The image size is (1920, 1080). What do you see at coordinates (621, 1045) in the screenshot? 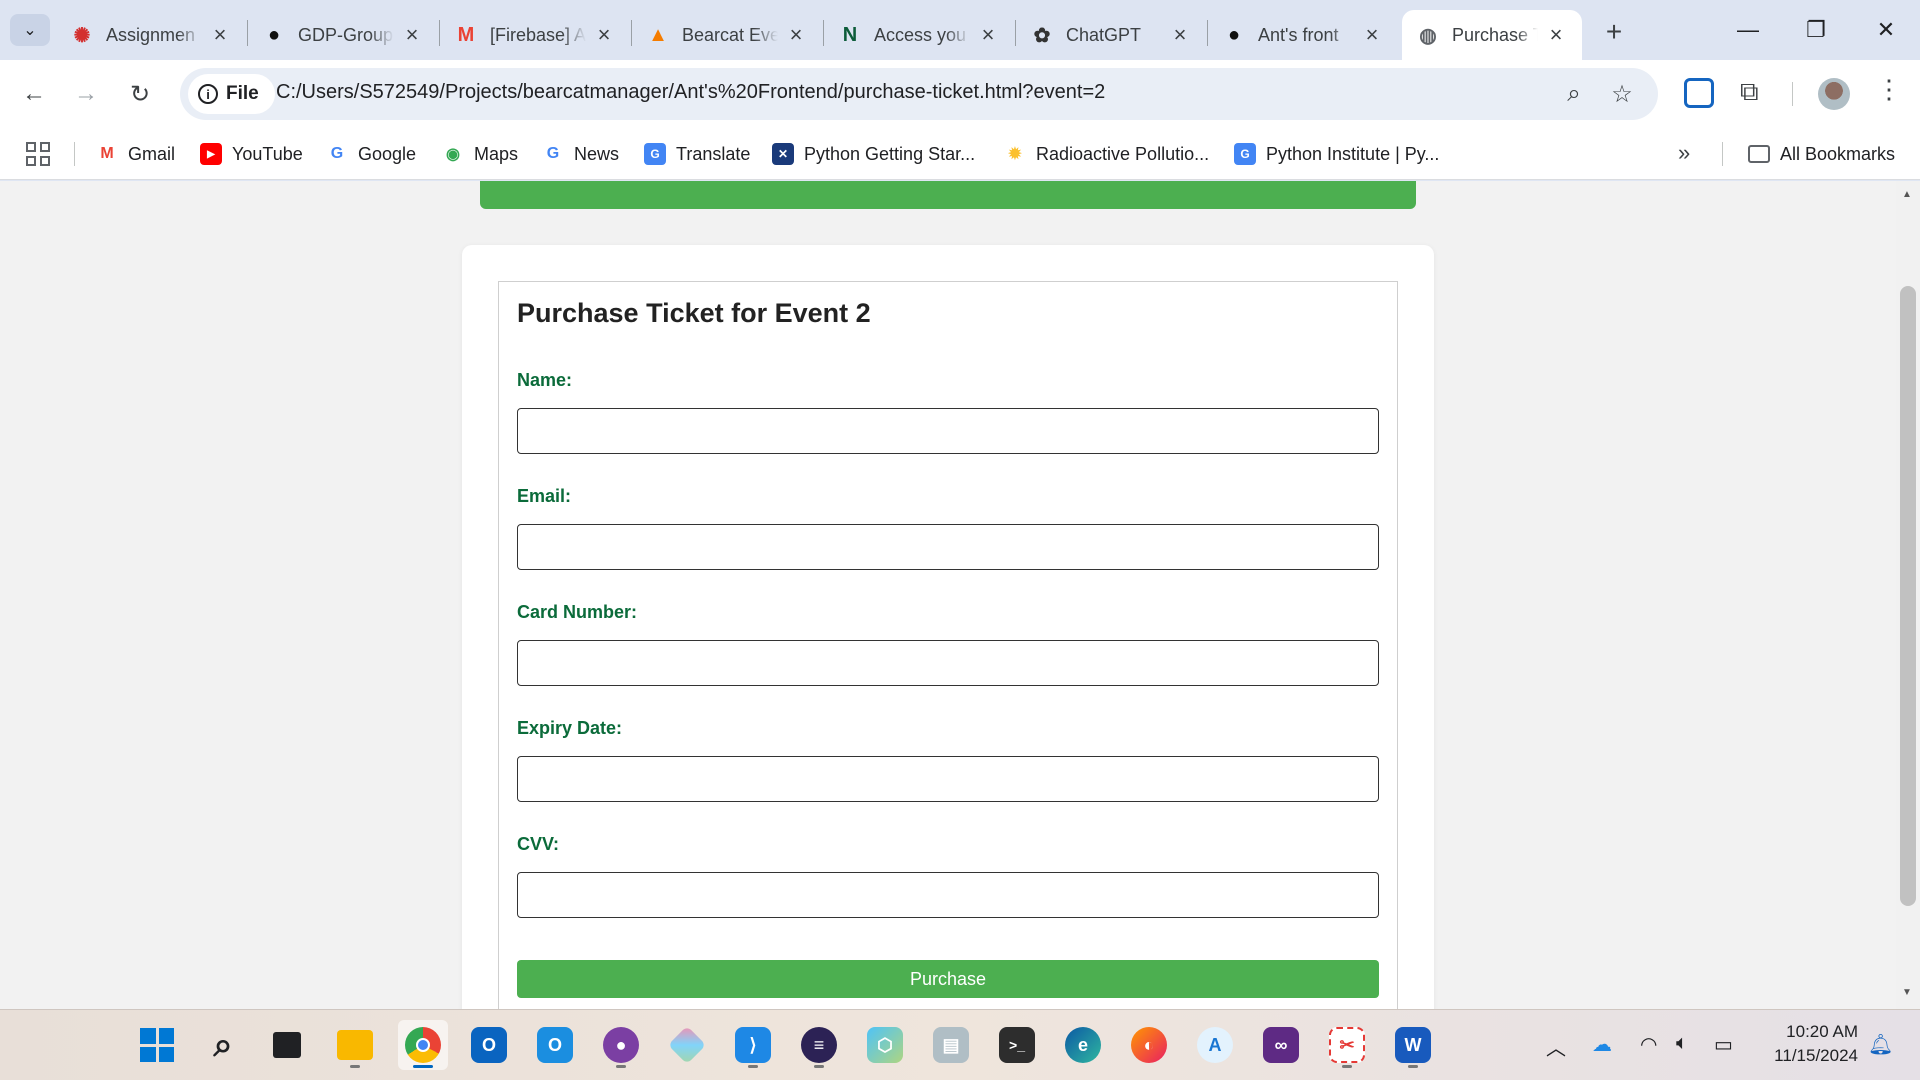
I see `github-desktop-icon: ●` at bounding box center [621, 1045].